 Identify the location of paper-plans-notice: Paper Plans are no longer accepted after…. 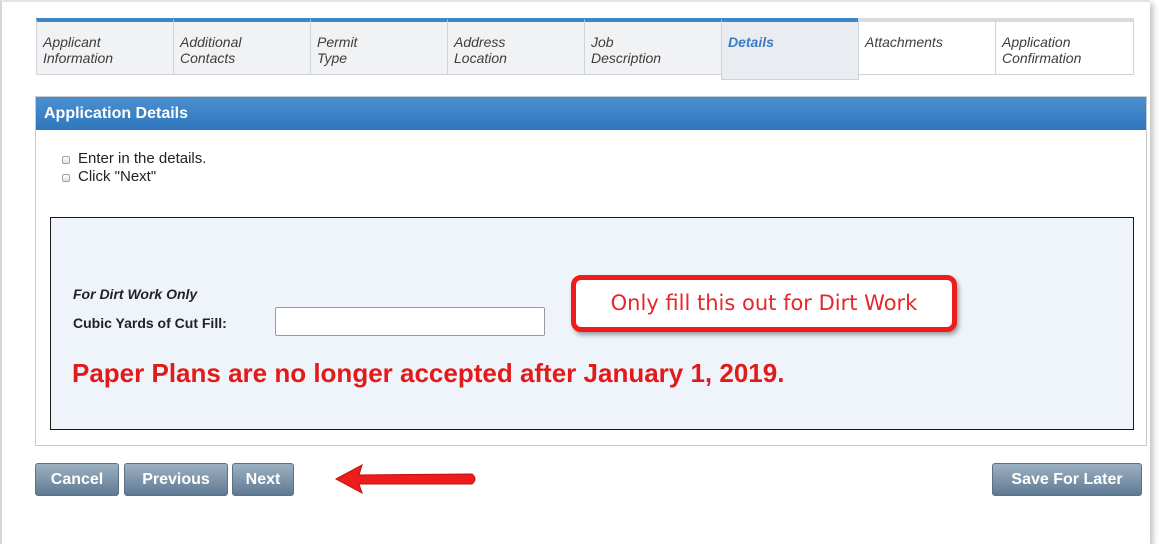
(428, 373).